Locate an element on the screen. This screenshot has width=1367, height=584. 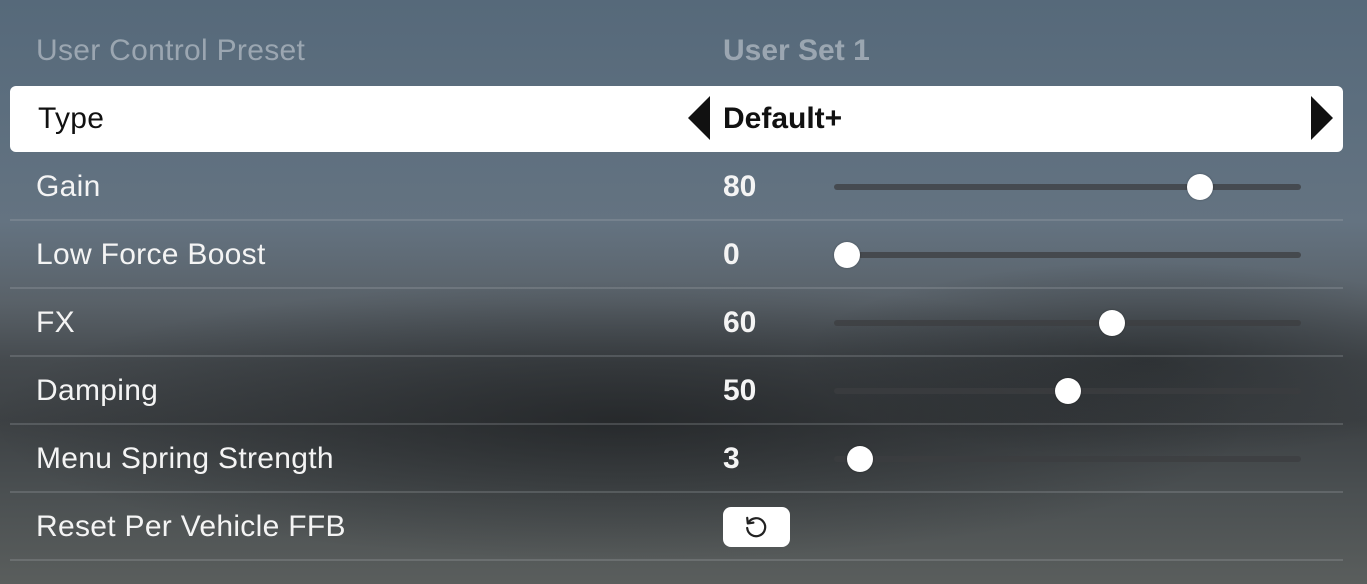
caret-right-icon is located at coordinates (1322, 118).